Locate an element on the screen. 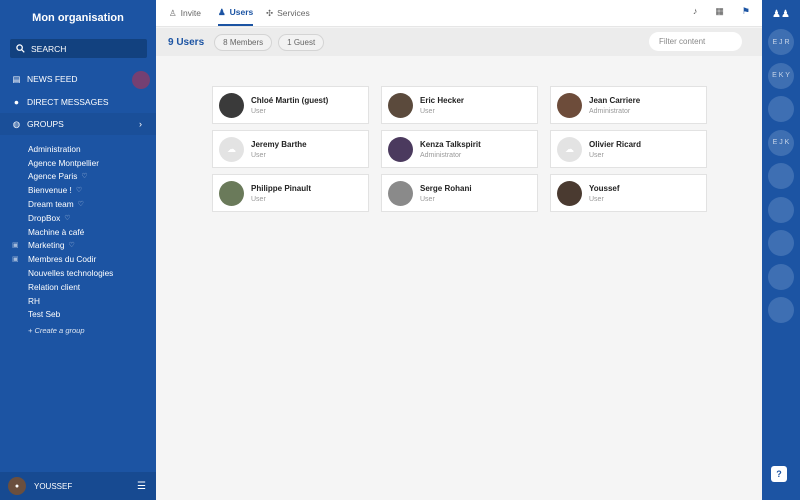 The height and width of the screenshot is (500, 800). user-card: Chloé Martin (guest) User is located at coordinates (290, 105).